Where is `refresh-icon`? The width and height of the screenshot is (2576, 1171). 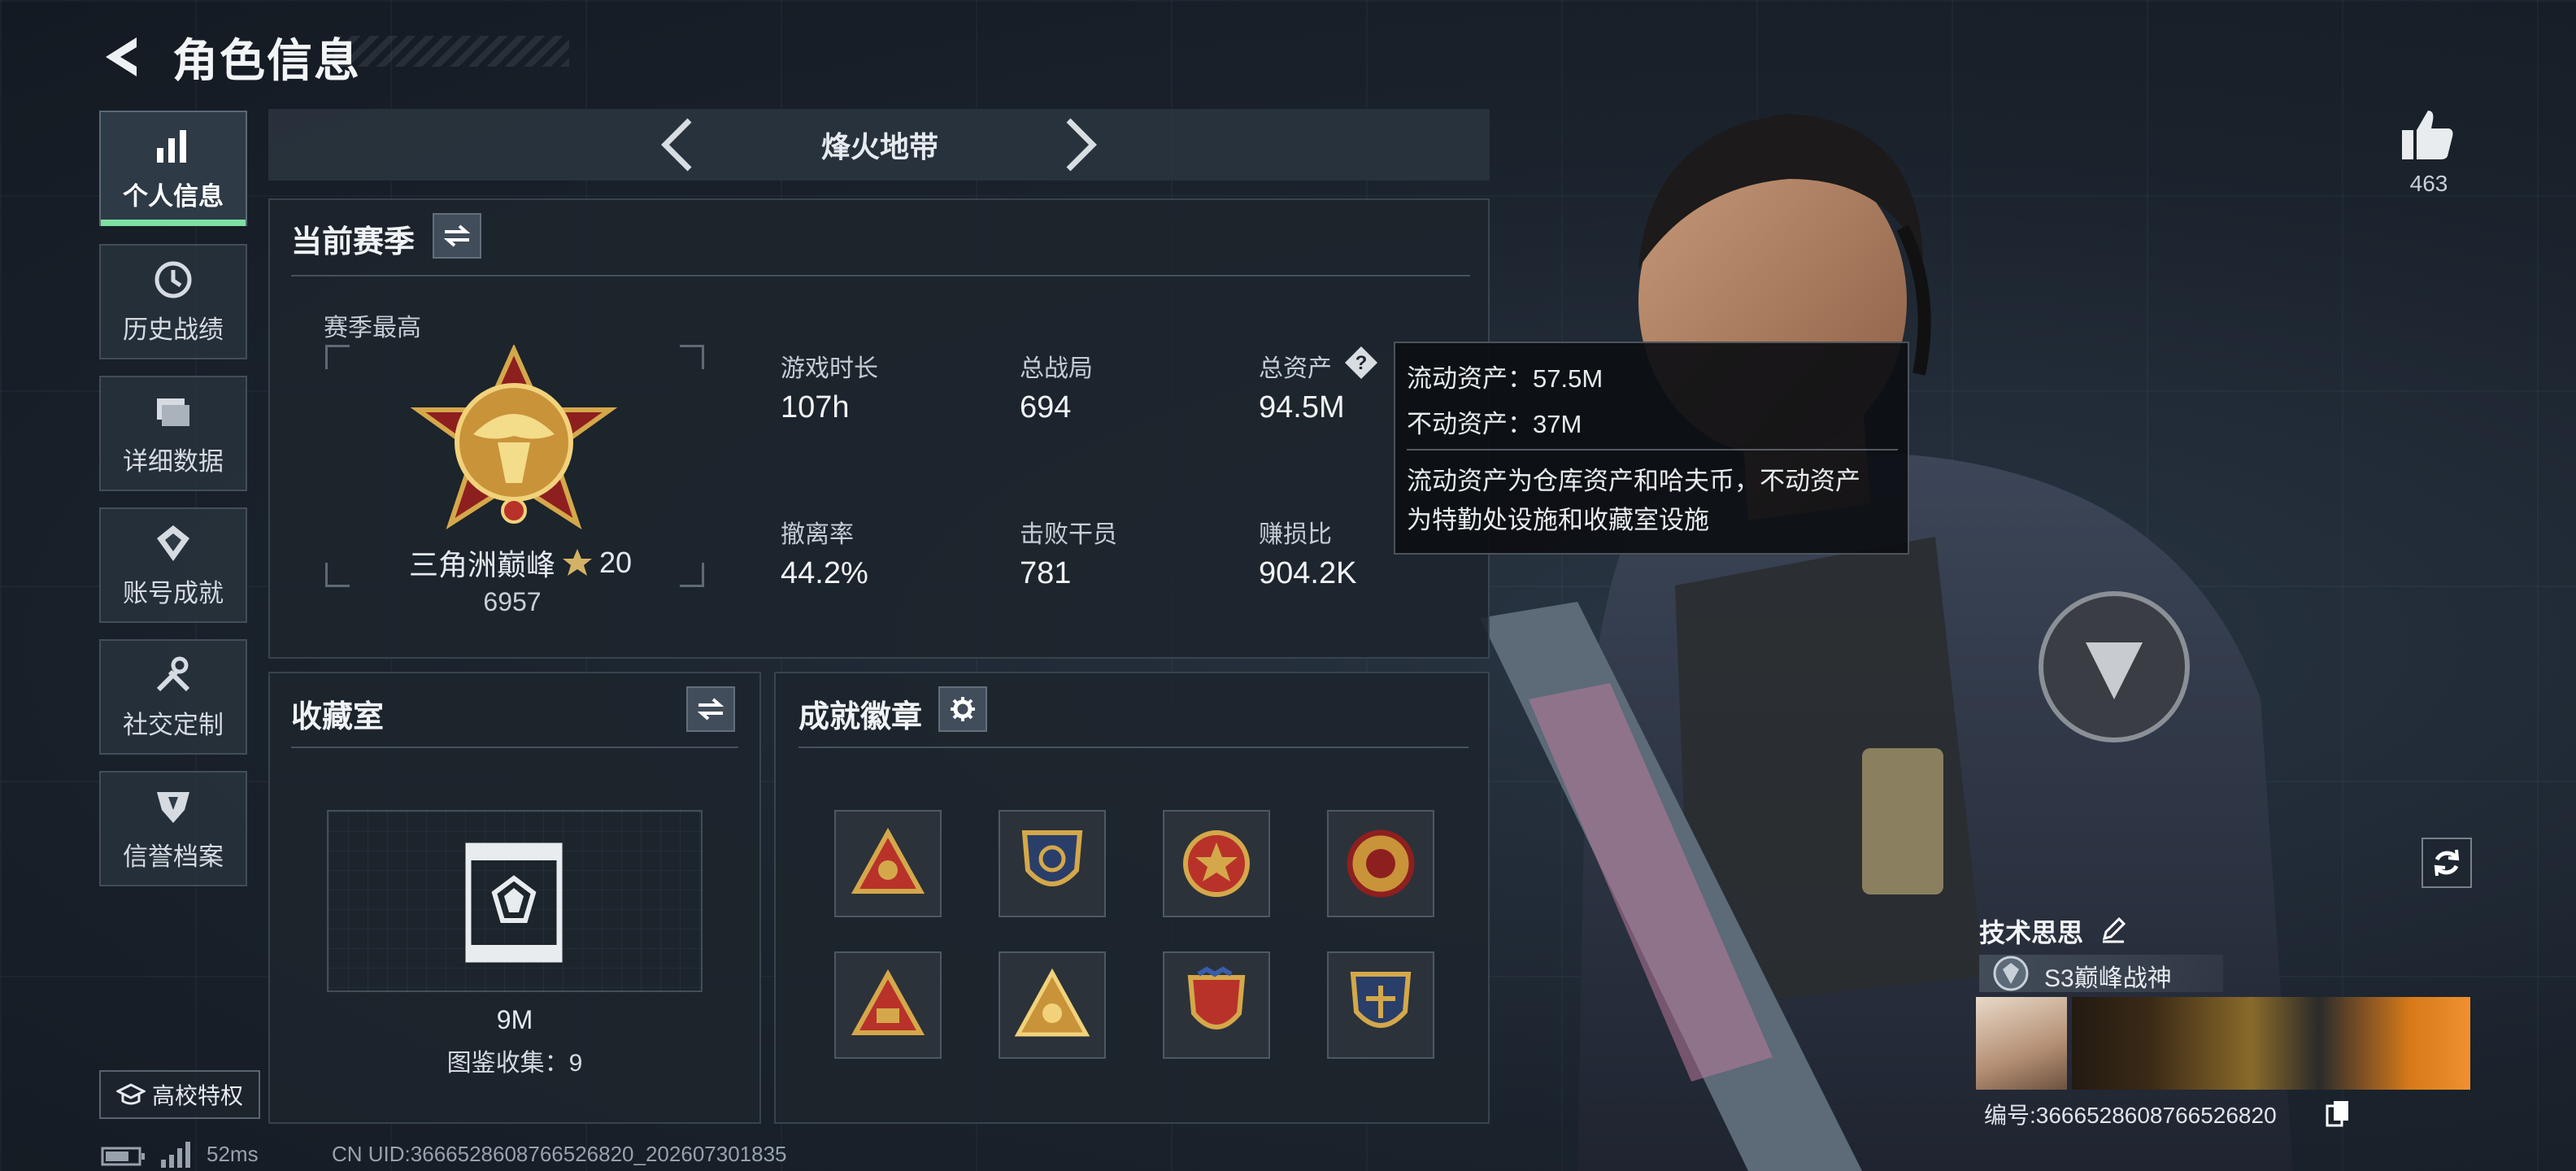
refresh-icon is located at coordinates (2447, 863).